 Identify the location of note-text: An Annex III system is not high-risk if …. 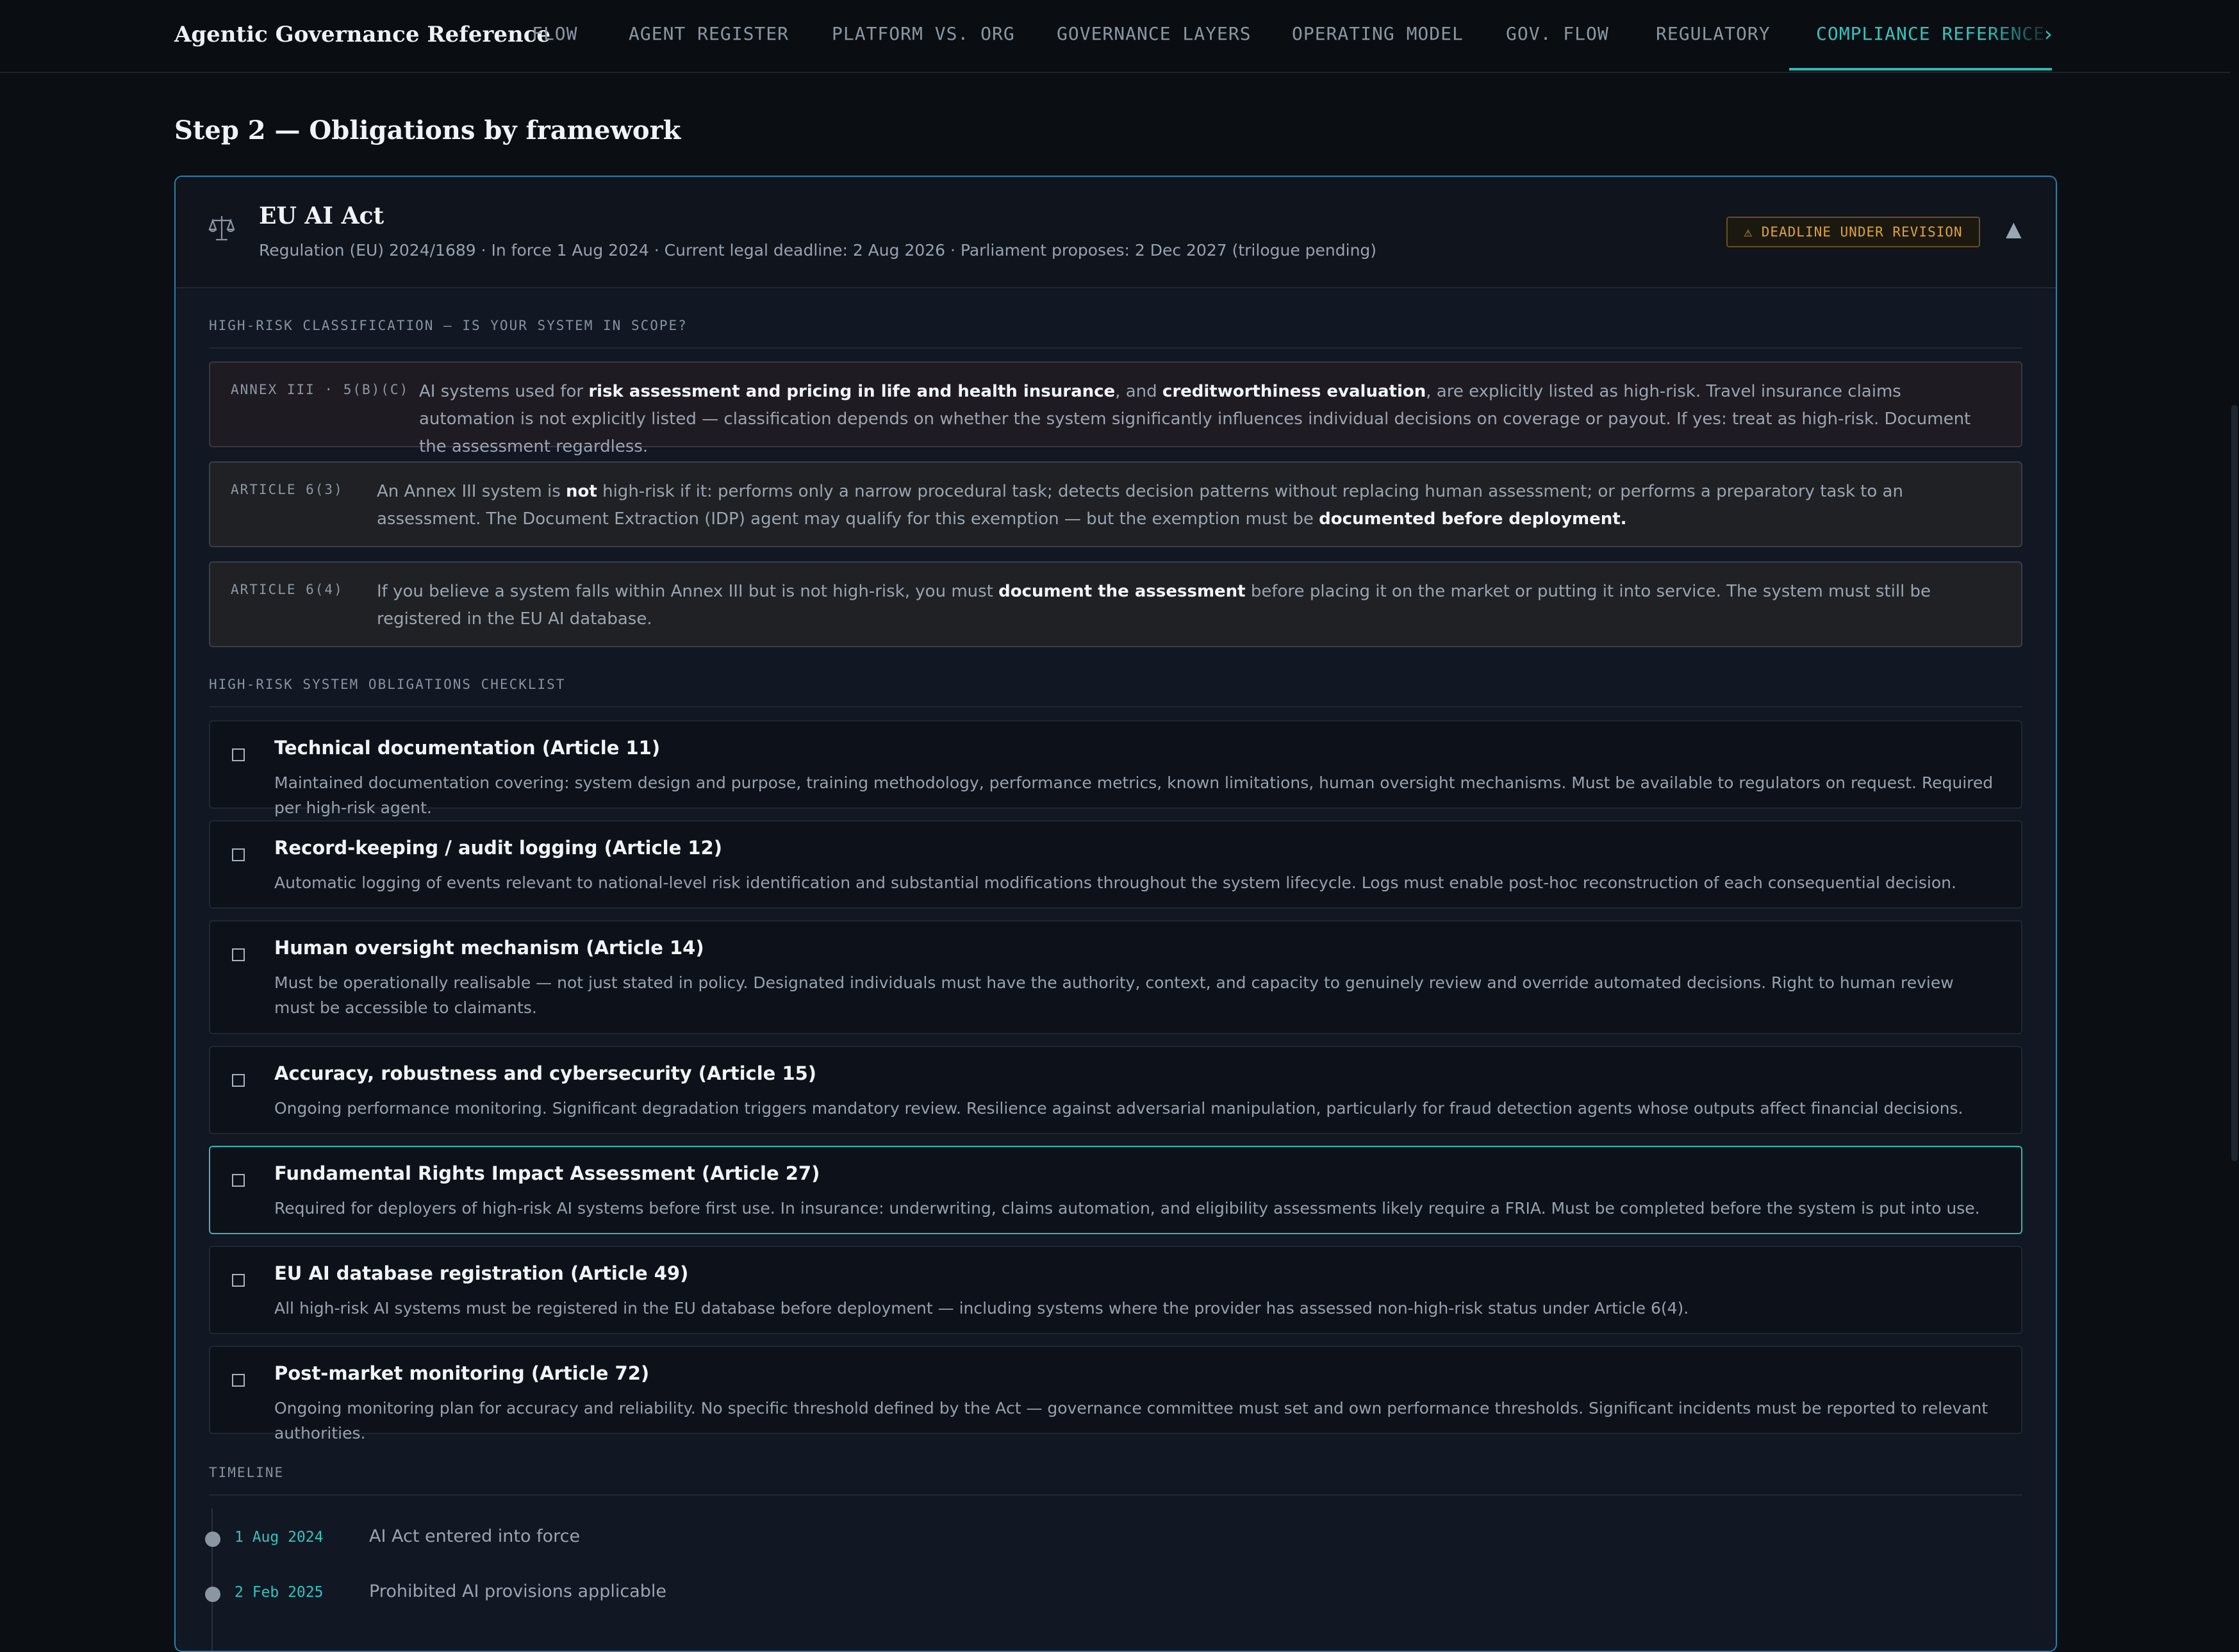
(1188, 505).